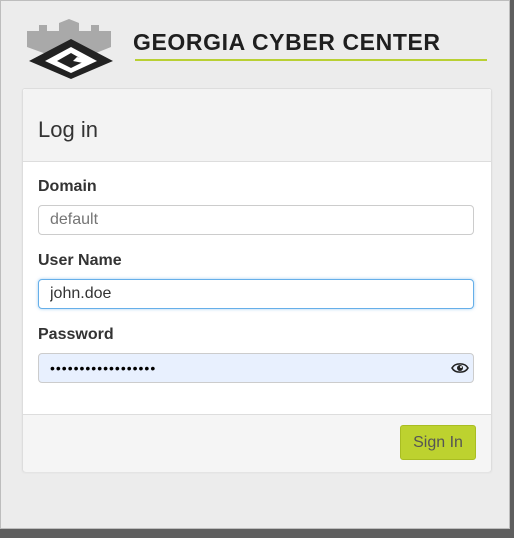 This screenshot has width=514, height=538. What do you see at coordinates (67, 186) in the screenshot?
I see `domain-label: Domain` at bounding box center [67, 186].